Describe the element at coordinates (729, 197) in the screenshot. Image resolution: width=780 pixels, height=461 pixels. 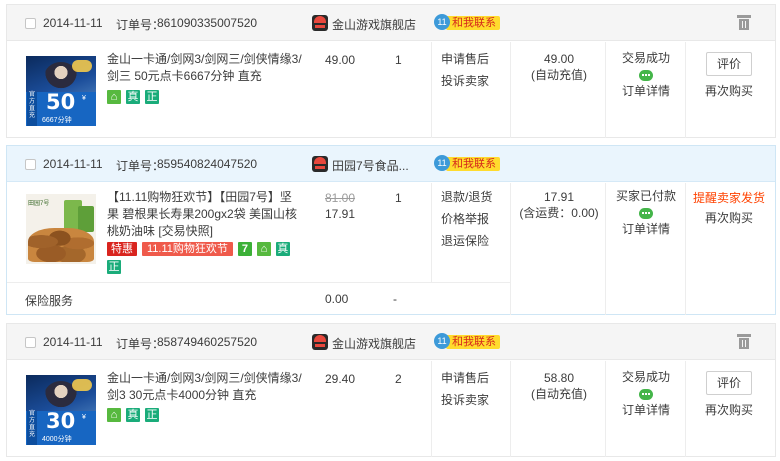
I see `remind-ship-link: 提醒卖家发货` at that location.